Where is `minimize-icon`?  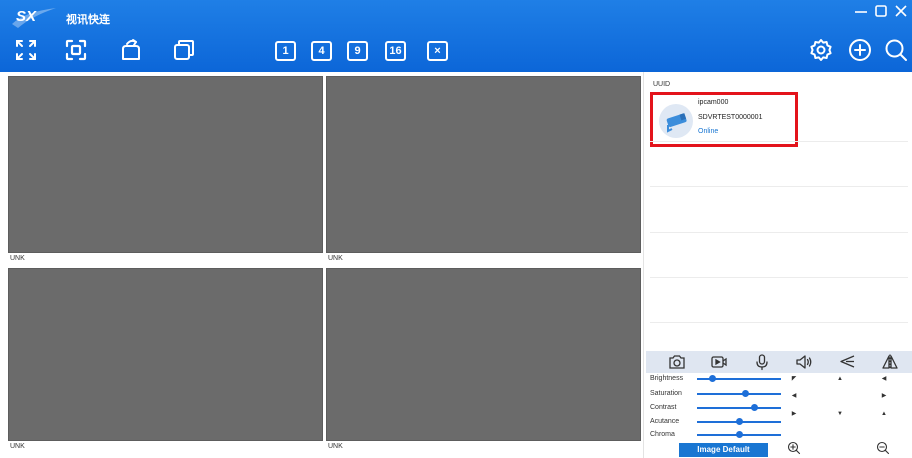
minimize-icon is located at coordinates (861, 12).